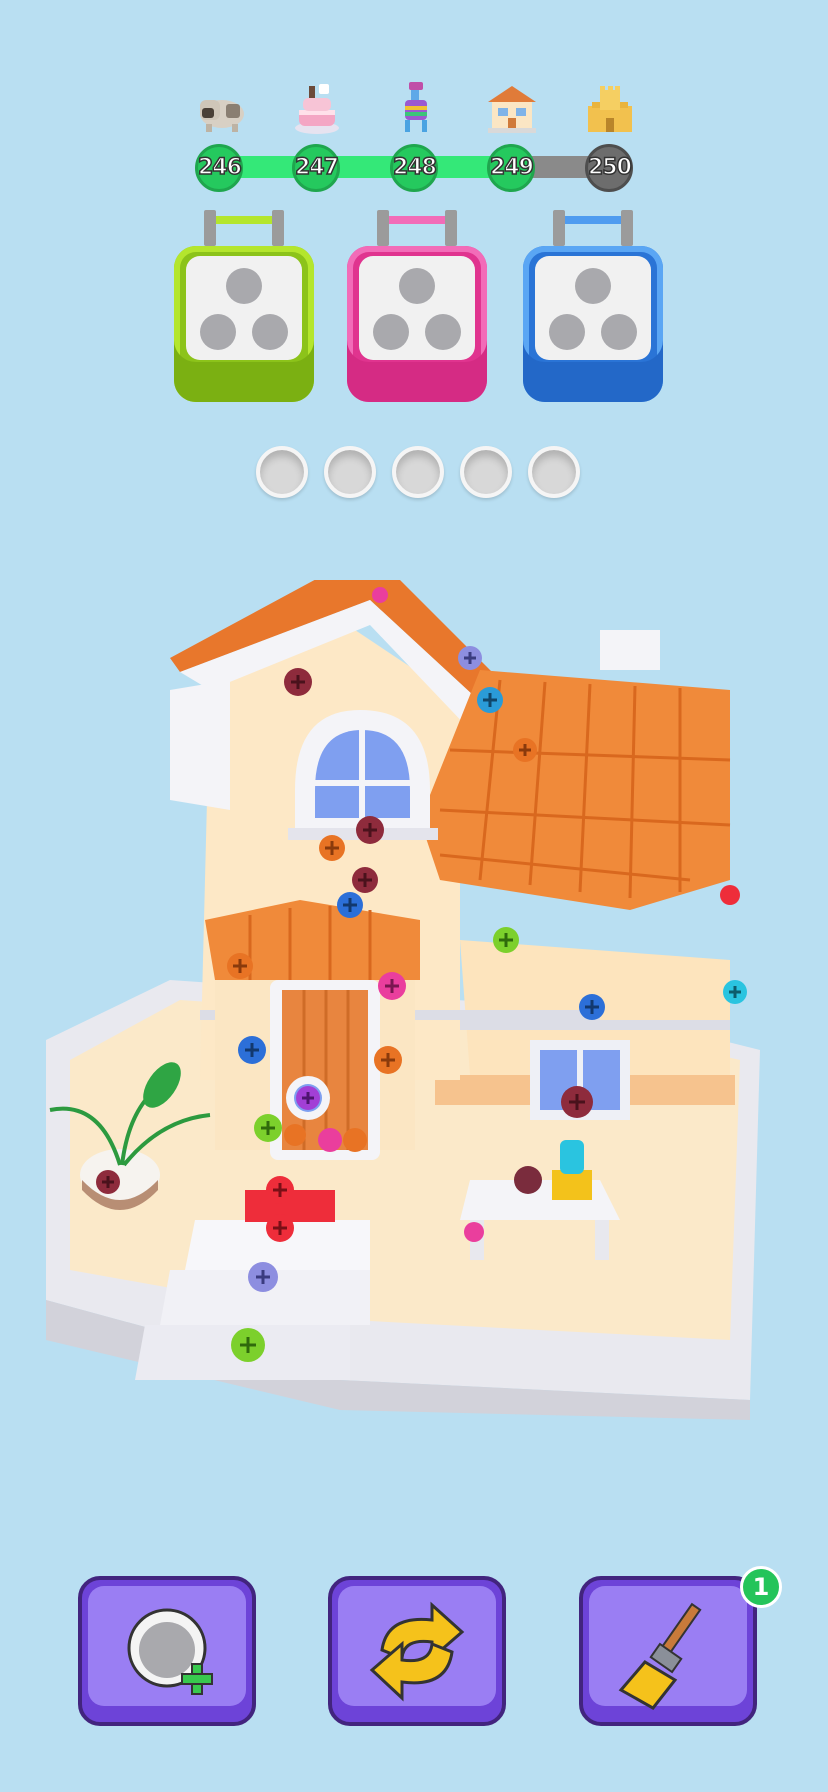 The image size is (828, 1792). What do you see at coordinates (170, 1651) in the screenshot?
I see `add-hole-icon` at bounding box center [170, 1651].